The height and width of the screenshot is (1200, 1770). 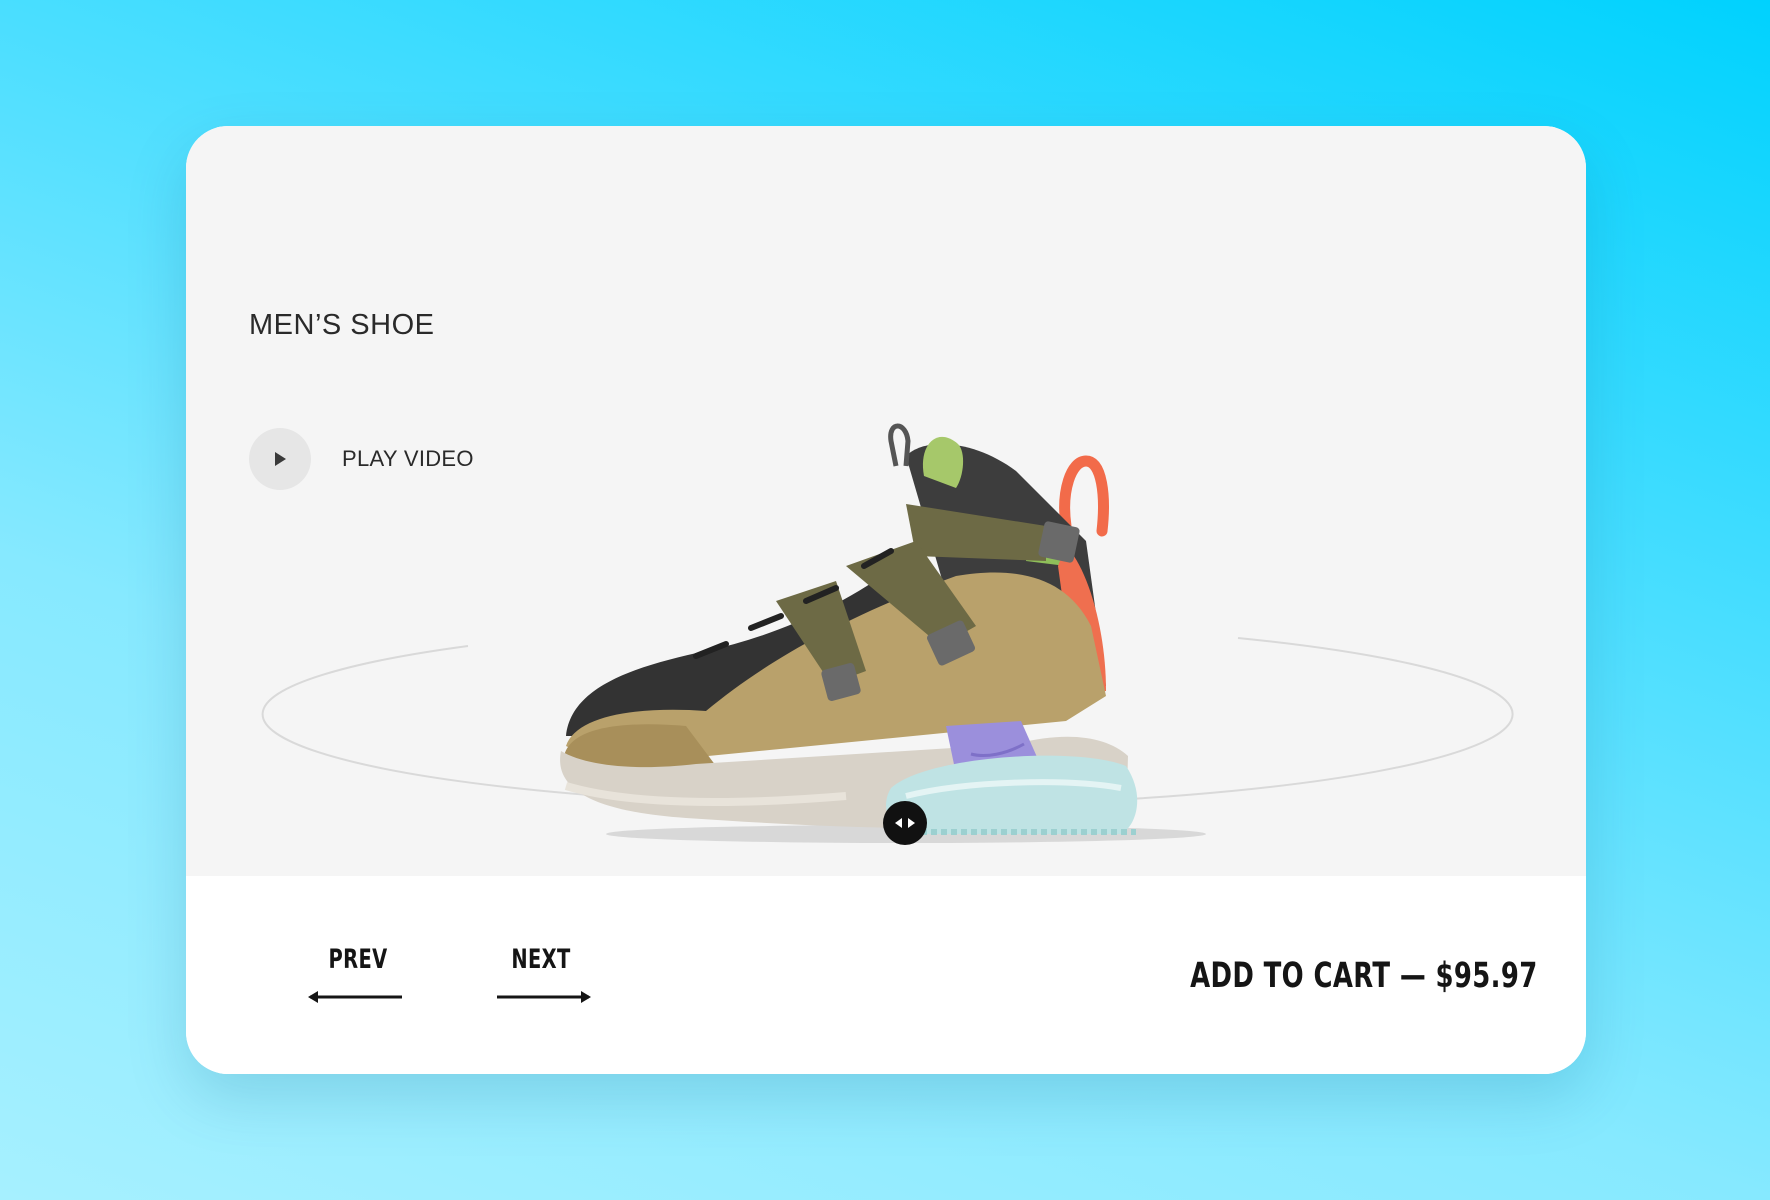 What do you see at coordinates (408, 458) in the screenshot?
I see `play-video-label: PLAY VIDEO` at bounding box center [408, 458].